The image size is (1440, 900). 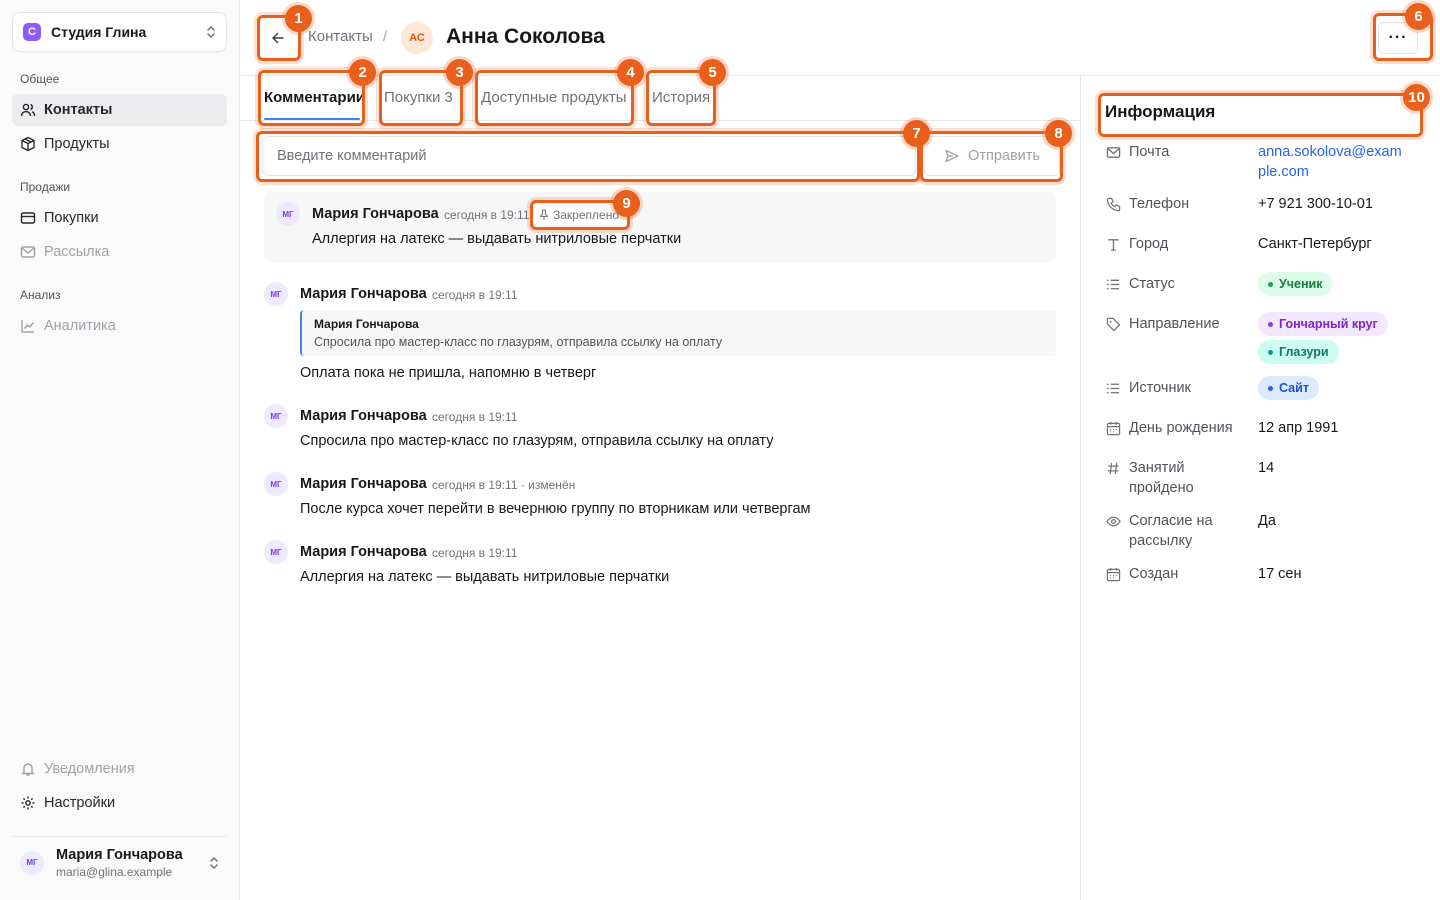 What do you see at coordinates (77, 252) in the screenshot?
I see `sidebar-item-label: Рассылка` at bounding box center [77, 252].